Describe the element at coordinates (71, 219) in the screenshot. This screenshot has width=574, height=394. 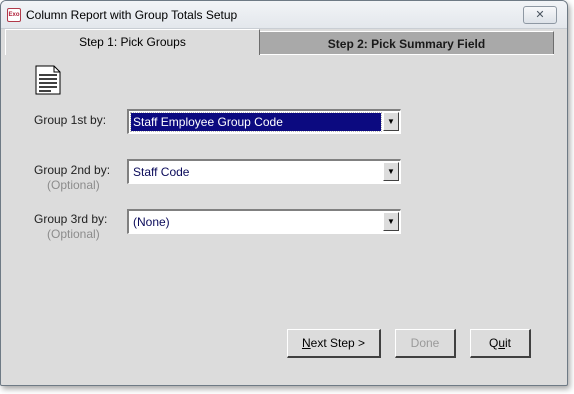
I see `group-3-label: Group 3rd by:` at that location.